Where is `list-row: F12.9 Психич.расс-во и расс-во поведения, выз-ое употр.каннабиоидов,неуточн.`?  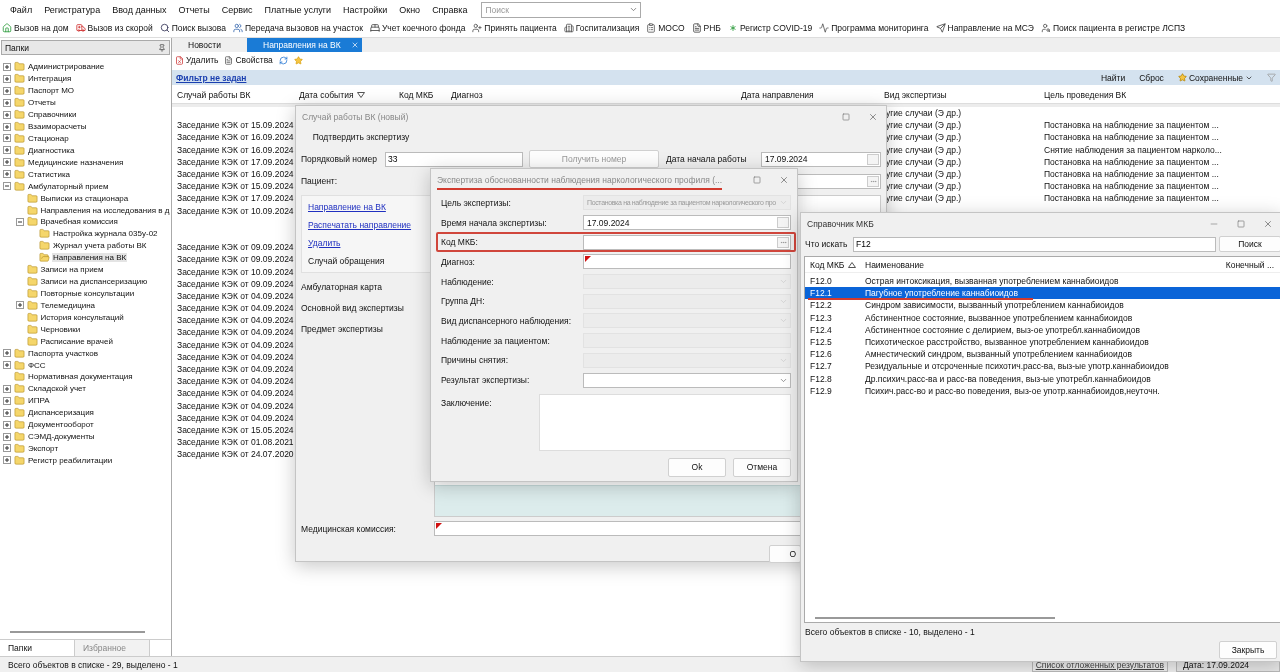 list-row: F12.9 Психич.расс-во и расс-во поведения, выз-ое употр.каннабиоидов,неуточн. is located at coordinates (1042, 390).